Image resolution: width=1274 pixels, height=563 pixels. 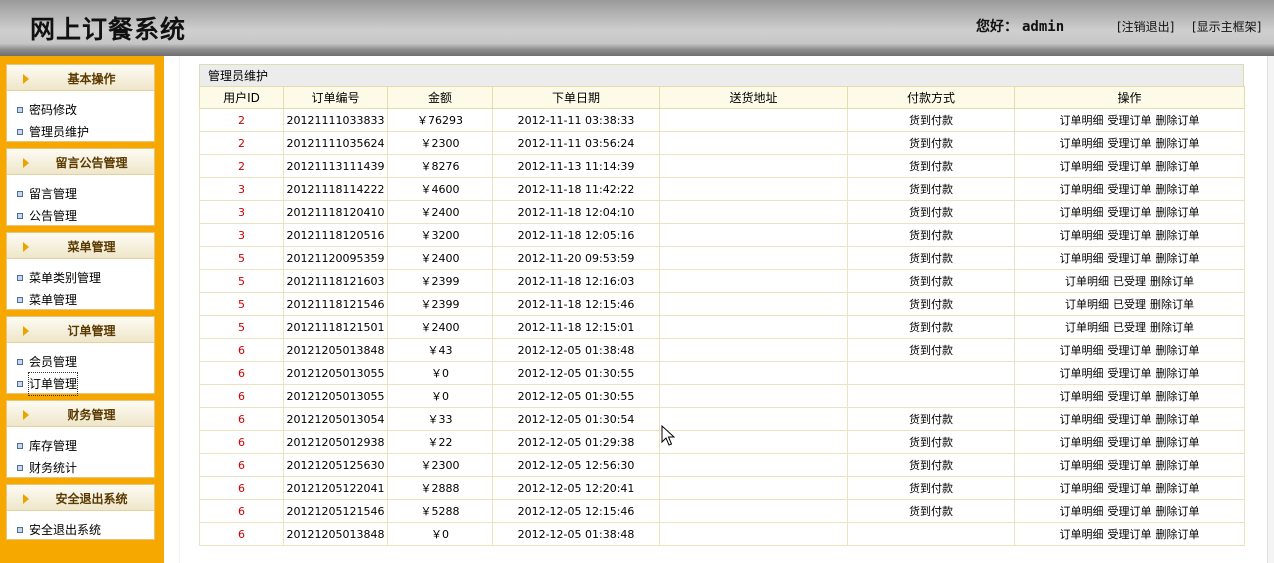 I want to click on scrollbar, so click(x=1270, y=309).